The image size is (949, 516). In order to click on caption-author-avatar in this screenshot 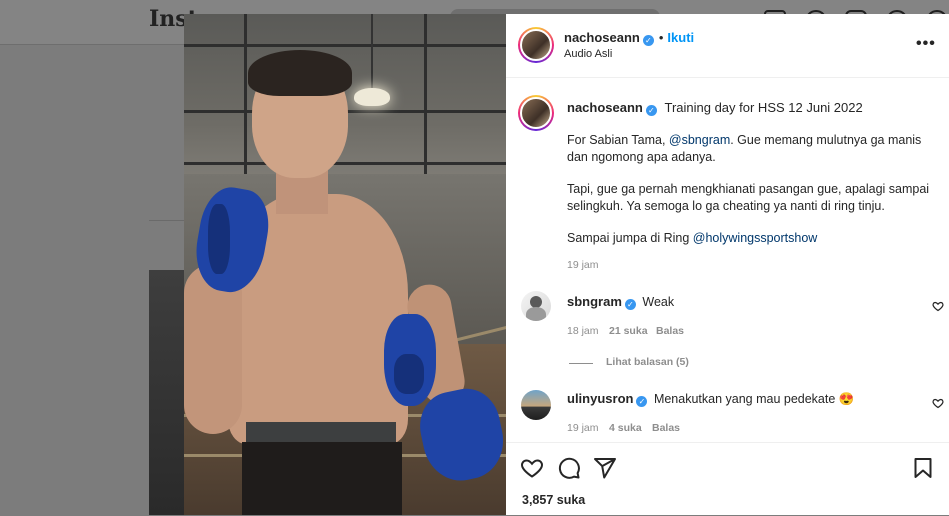, I will do `click(536, 113)`.